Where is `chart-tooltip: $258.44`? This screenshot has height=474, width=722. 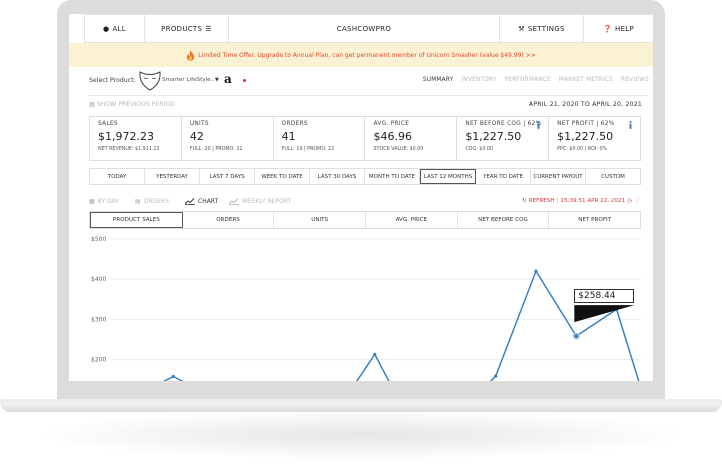 chart-tooltip: $258.44 is located at coordinates (604, 296).